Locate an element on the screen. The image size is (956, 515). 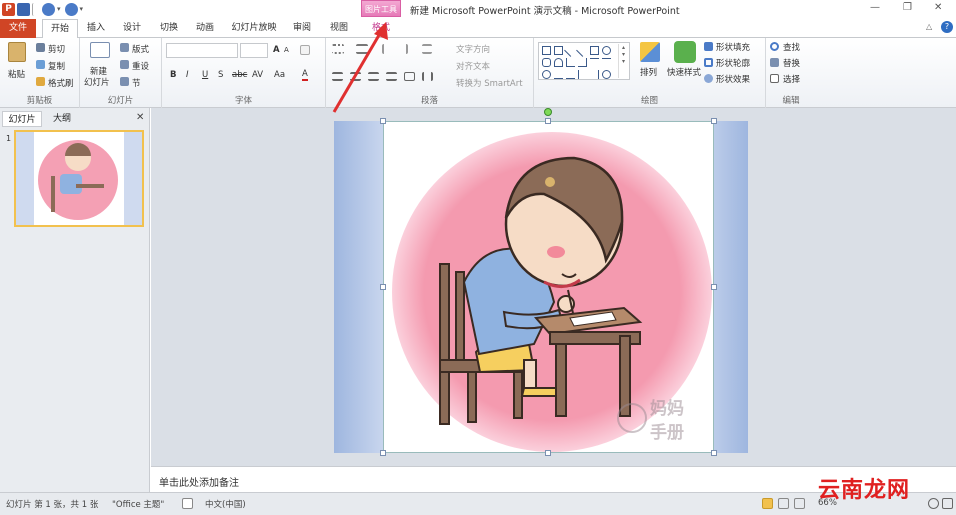
shadow-button: S is located at coordinates (220, 75).